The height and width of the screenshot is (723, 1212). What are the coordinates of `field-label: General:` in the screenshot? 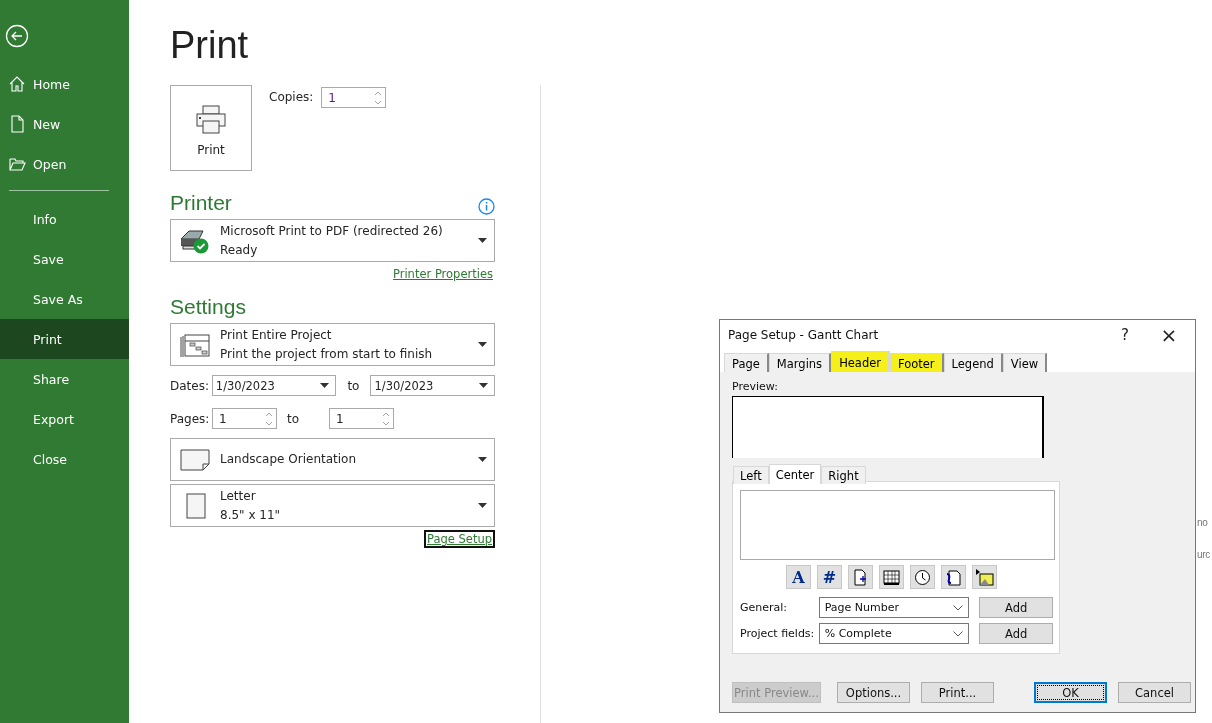 It's located at (764, 607).